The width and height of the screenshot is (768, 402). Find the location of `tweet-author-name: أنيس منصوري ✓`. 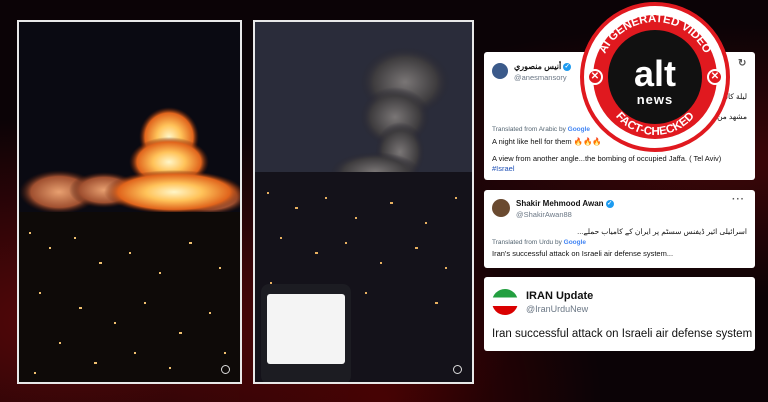

tweet-author-name: أنيس منصوري ✓ is located at coordinates (543, 66).